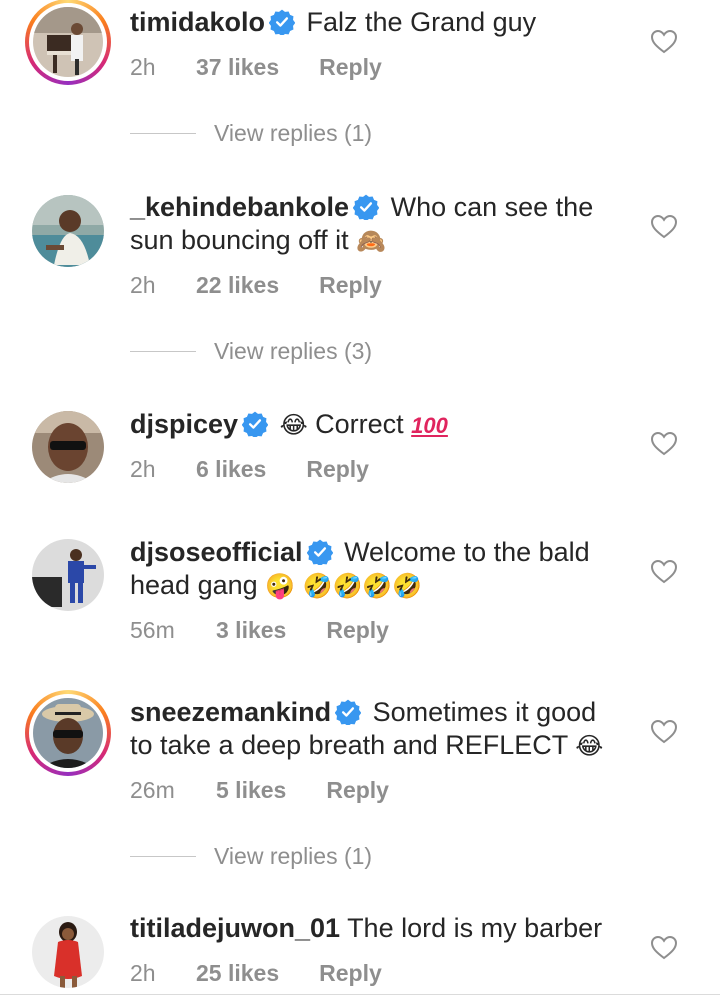 Image resolution: width=720 pixels, height=998 pixels. I want to click on comment-meta: 2h 37 likes Reply, so click(256, 67).